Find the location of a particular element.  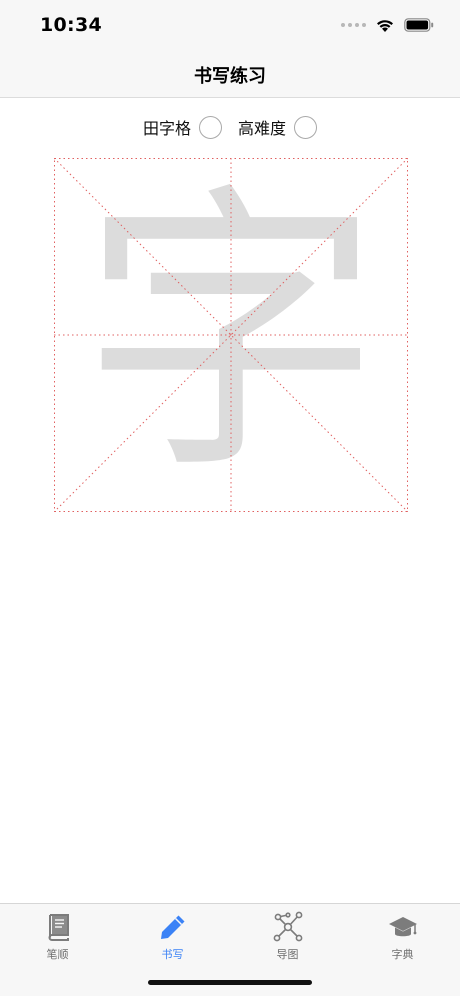

option-tianzige-radio is located at coordinates (210, 127).